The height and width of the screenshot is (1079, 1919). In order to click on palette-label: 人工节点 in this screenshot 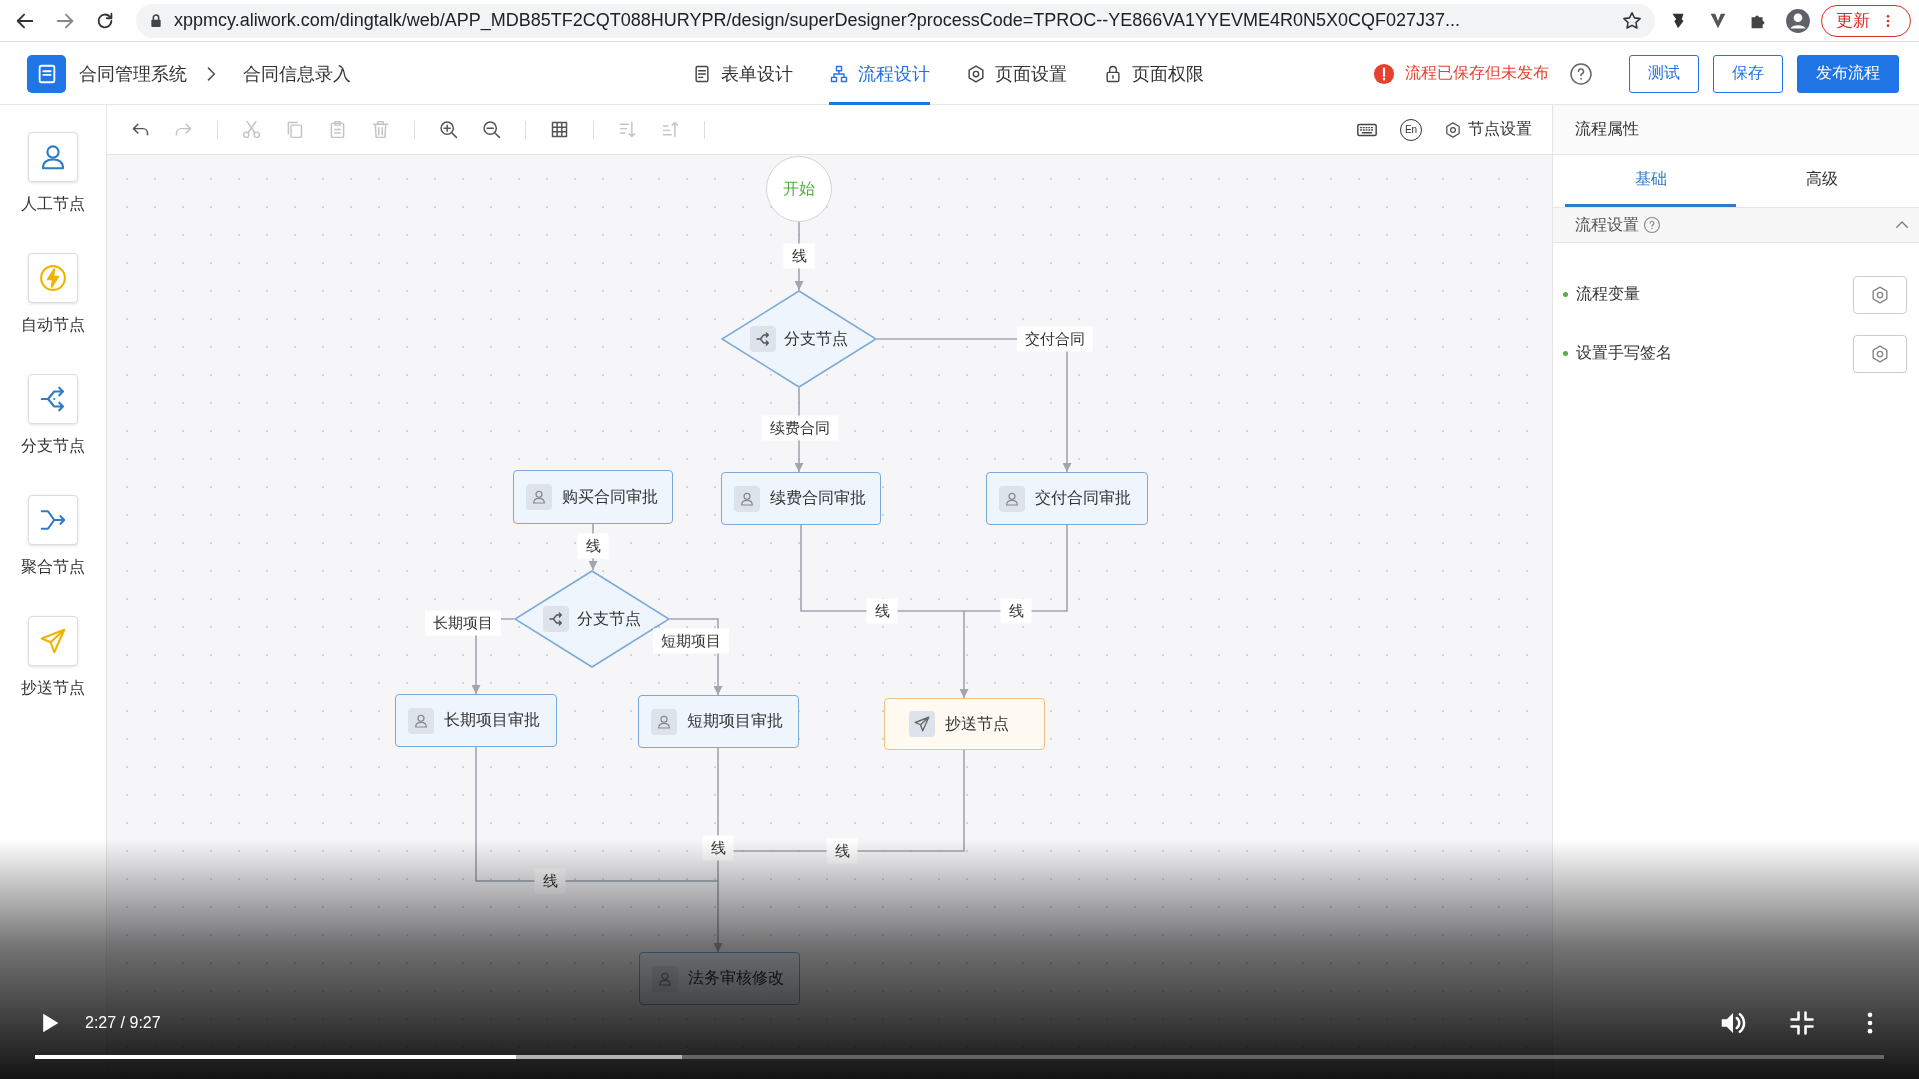, I will do `click(53, 204)`.